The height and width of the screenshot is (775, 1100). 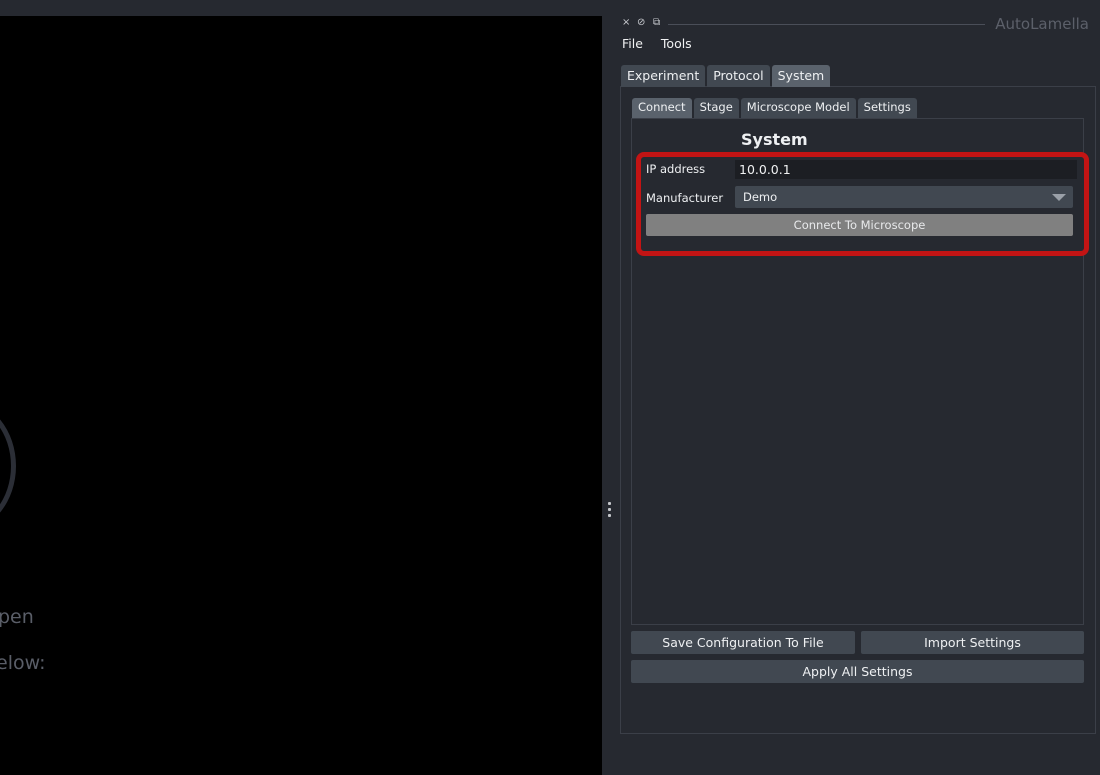 What do you see at coordinates (906, 169) in the screenshot?
I see `ip-address-input` at bounding box center [906, 169].